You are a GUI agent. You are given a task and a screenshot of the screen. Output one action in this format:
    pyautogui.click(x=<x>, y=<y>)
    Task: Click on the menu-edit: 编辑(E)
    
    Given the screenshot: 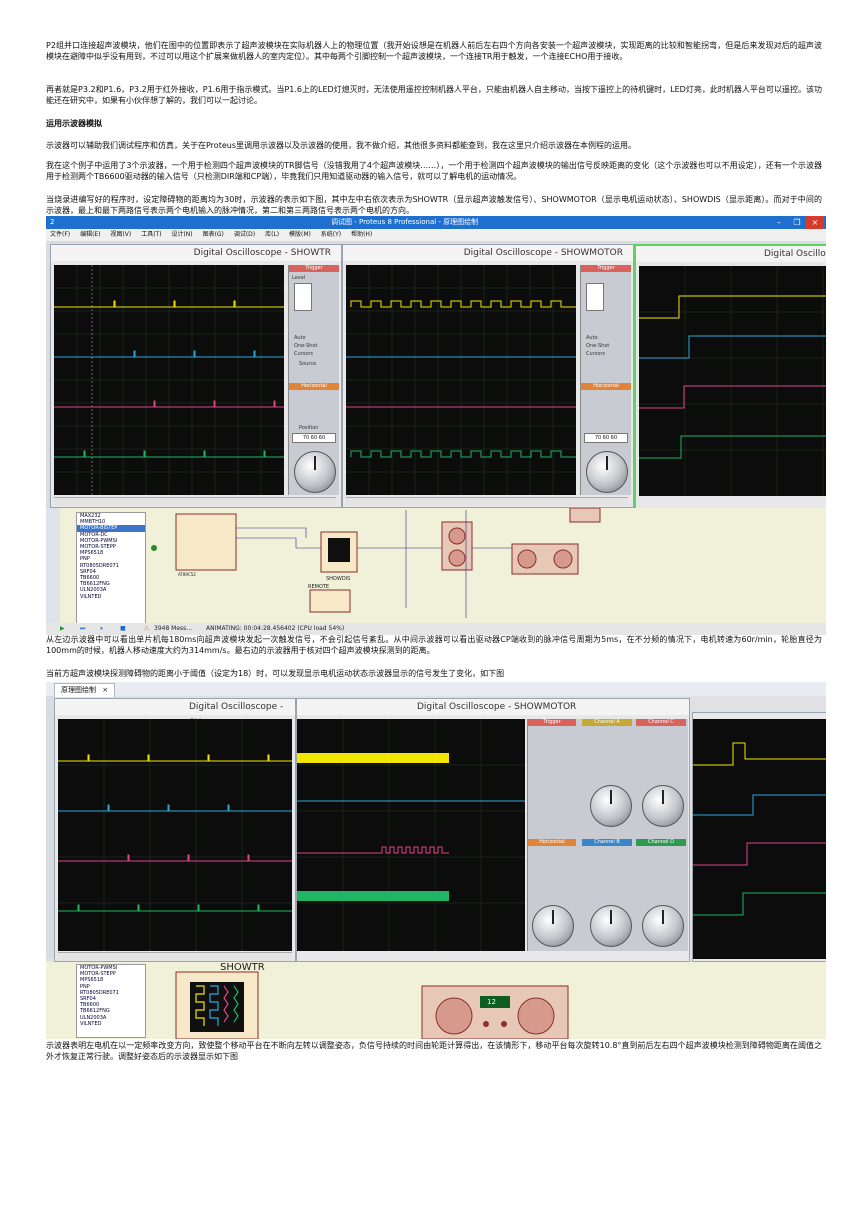 What is the action you would take?
    pyautogui.click(x=90, y=234)
    